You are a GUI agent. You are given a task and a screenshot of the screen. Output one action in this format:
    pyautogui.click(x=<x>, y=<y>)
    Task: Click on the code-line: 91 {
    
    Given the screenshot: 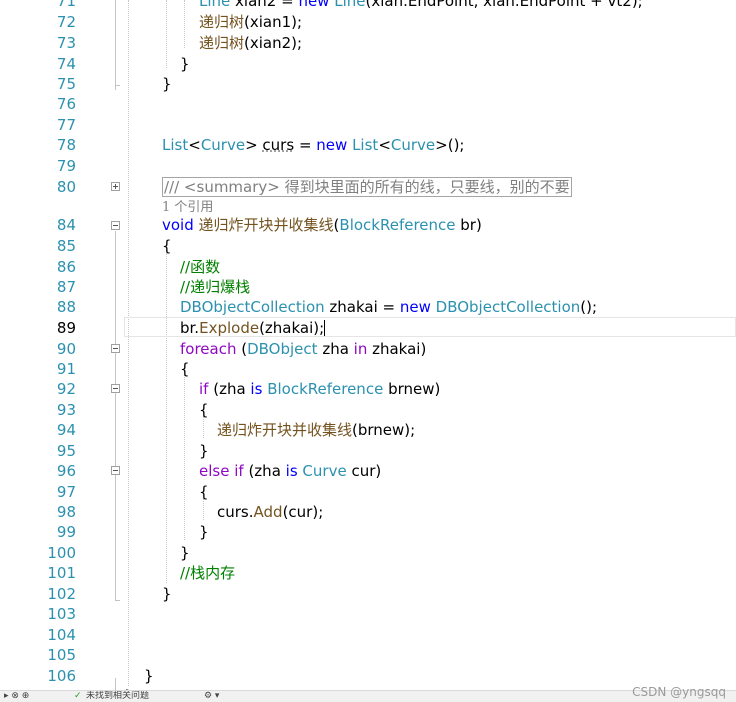 What is the action you would take?
    pyautogui.click(x=368, y=369)
    